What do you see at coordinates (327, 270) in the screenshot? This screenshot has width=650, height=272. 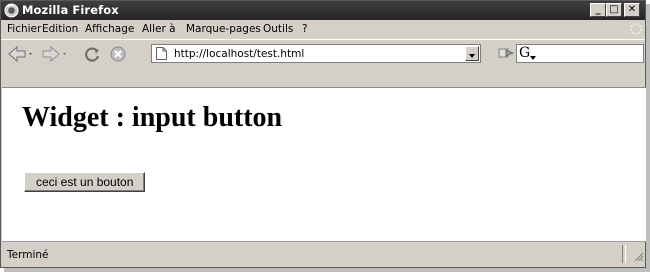 I see `window-shadow-bottom` at bounding box center [327, 270].